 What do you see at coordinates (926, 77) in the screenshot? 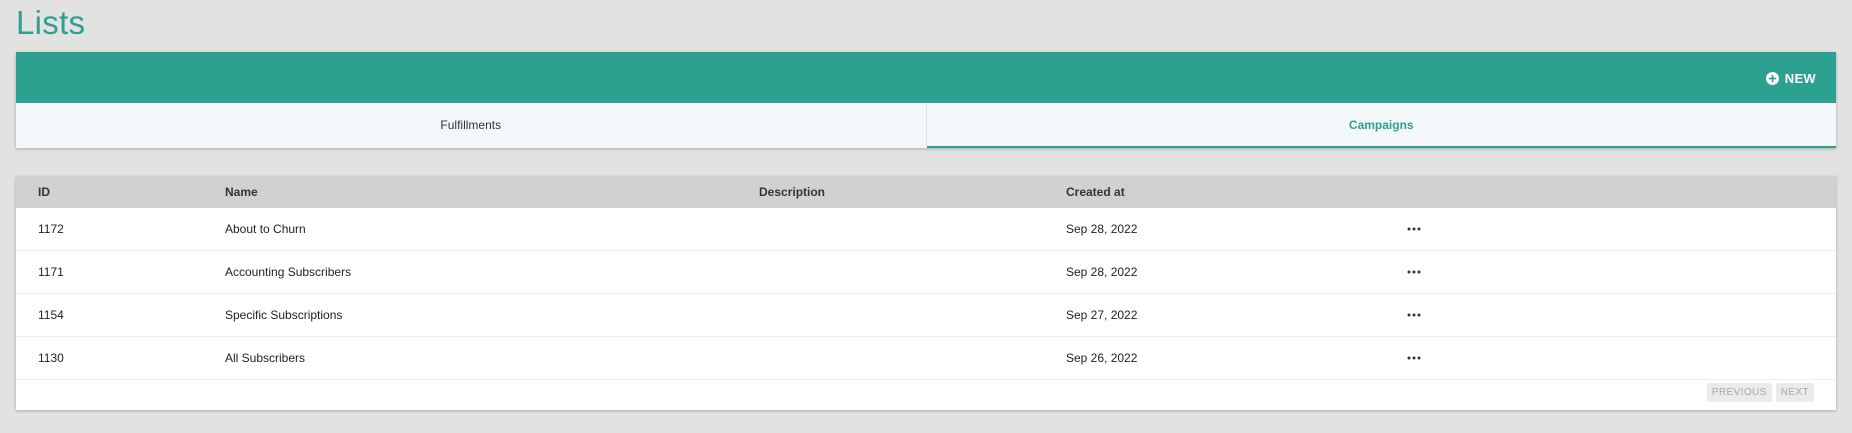
I see `header-bar: NEW` at bounding box center [926, 77].